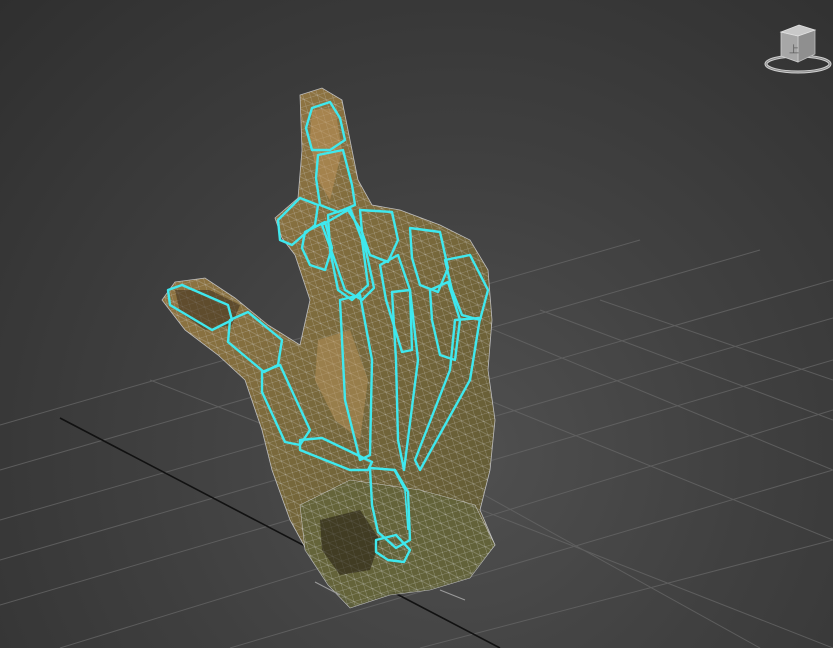 The height and width of the screenshot is (648, 833). I want to click on viewcube-icon: 上, so click(798, 50).